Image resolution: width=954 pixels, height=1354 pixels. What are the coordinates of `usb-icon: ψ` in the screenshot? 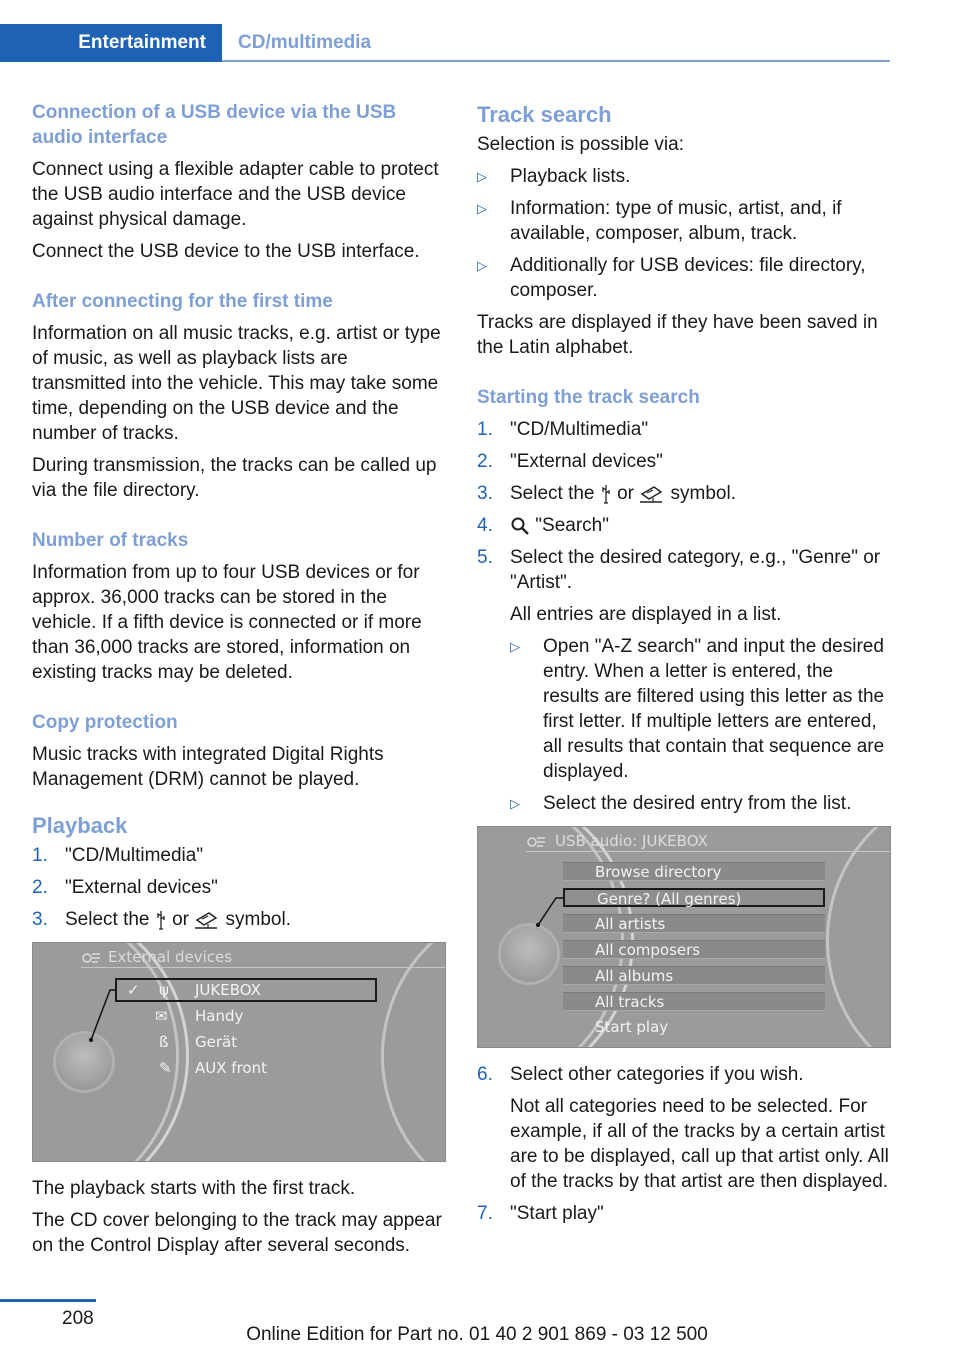 It's located at (164, 990).